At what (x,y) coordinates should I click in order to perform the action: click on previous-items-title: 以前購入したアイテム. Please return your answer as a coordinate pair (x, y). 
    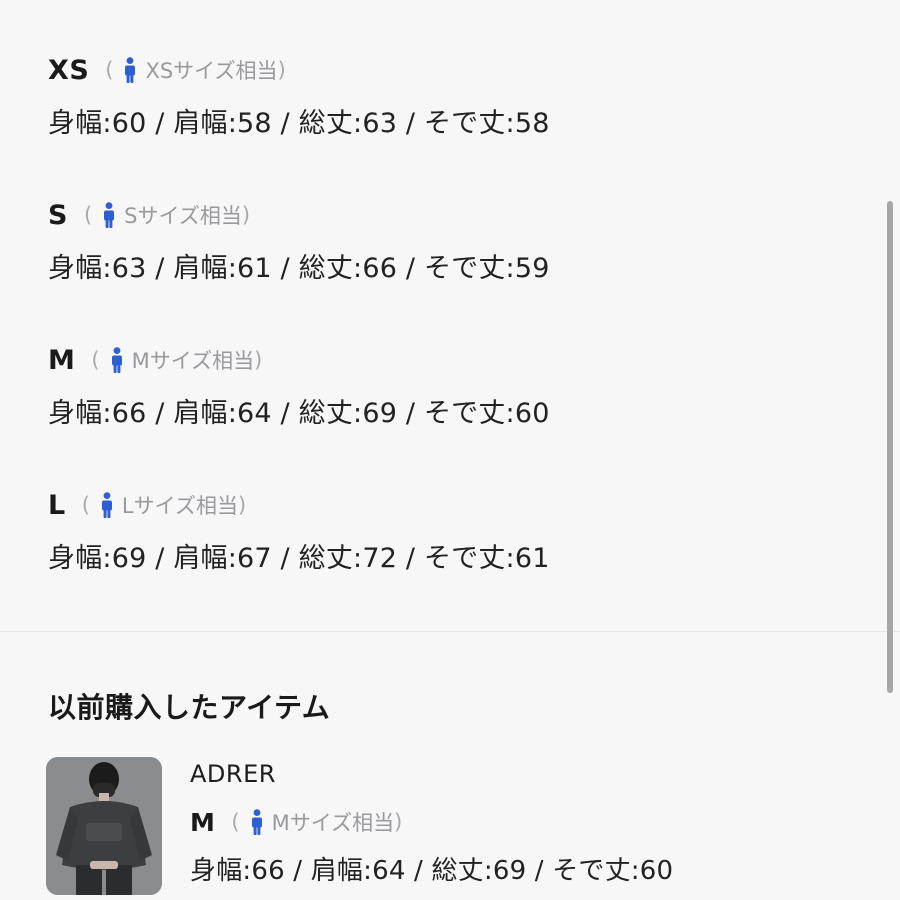
    Looking at the image, I should click on (189, 707).